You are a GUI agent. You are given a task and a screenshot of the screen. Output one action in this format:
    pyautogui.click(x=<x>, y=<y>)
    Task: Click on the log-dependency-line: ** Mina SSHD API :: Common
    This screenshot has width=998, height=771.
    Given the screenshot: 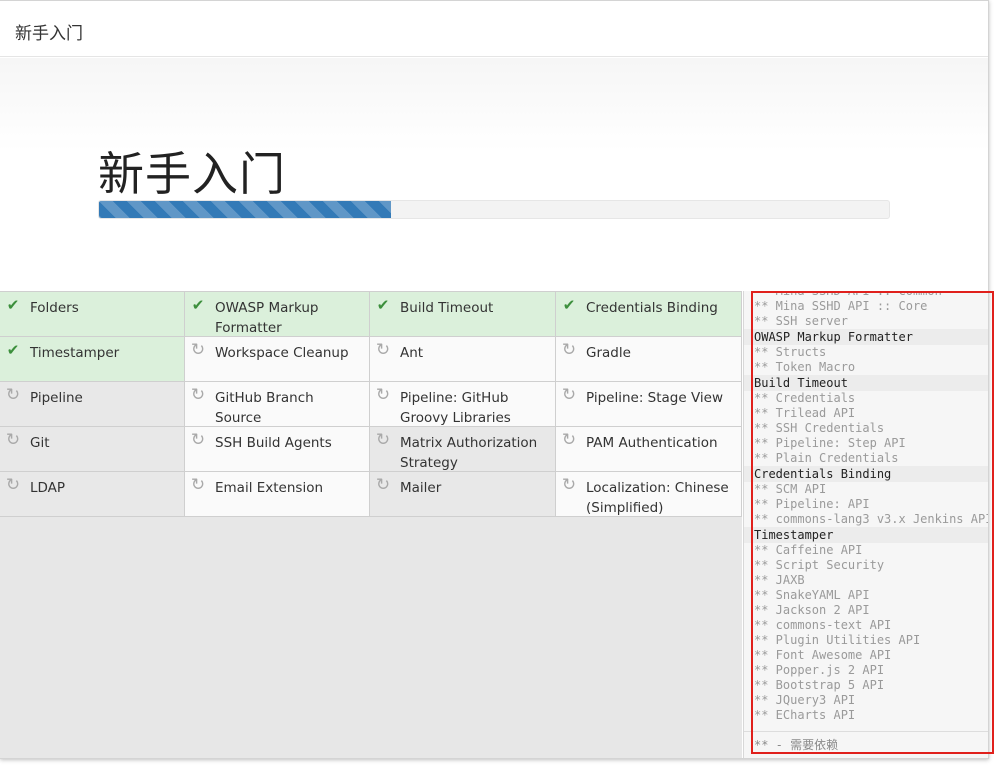 What is the action you would take?
    pyautogui.click(x=848, y=294)
    